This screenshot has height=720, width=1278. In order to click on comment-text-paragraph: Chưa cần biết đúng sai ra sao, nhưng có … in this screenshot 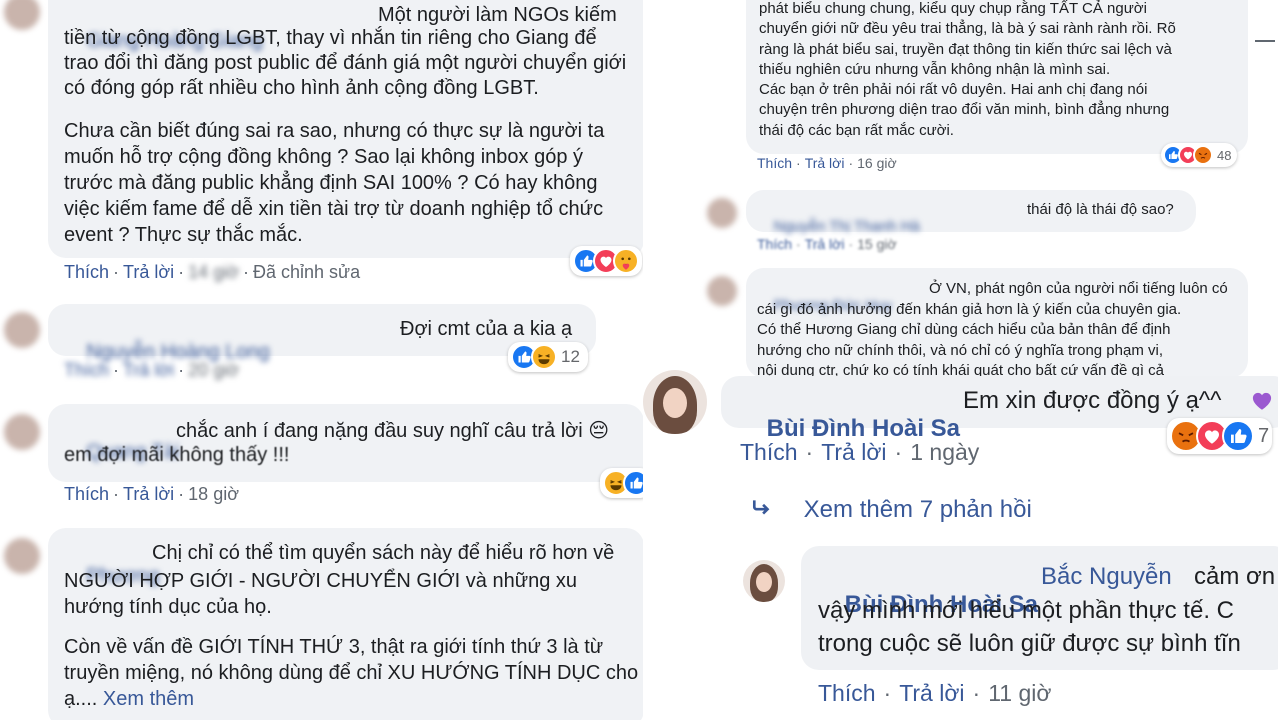, I will do `click(334, 183)`.